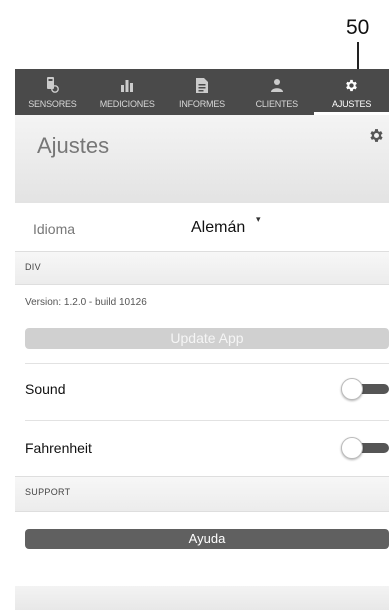 The height and width of the screenshot is (610, 389). I want to click on tab-label: AJUSTES, so click(352, 104).